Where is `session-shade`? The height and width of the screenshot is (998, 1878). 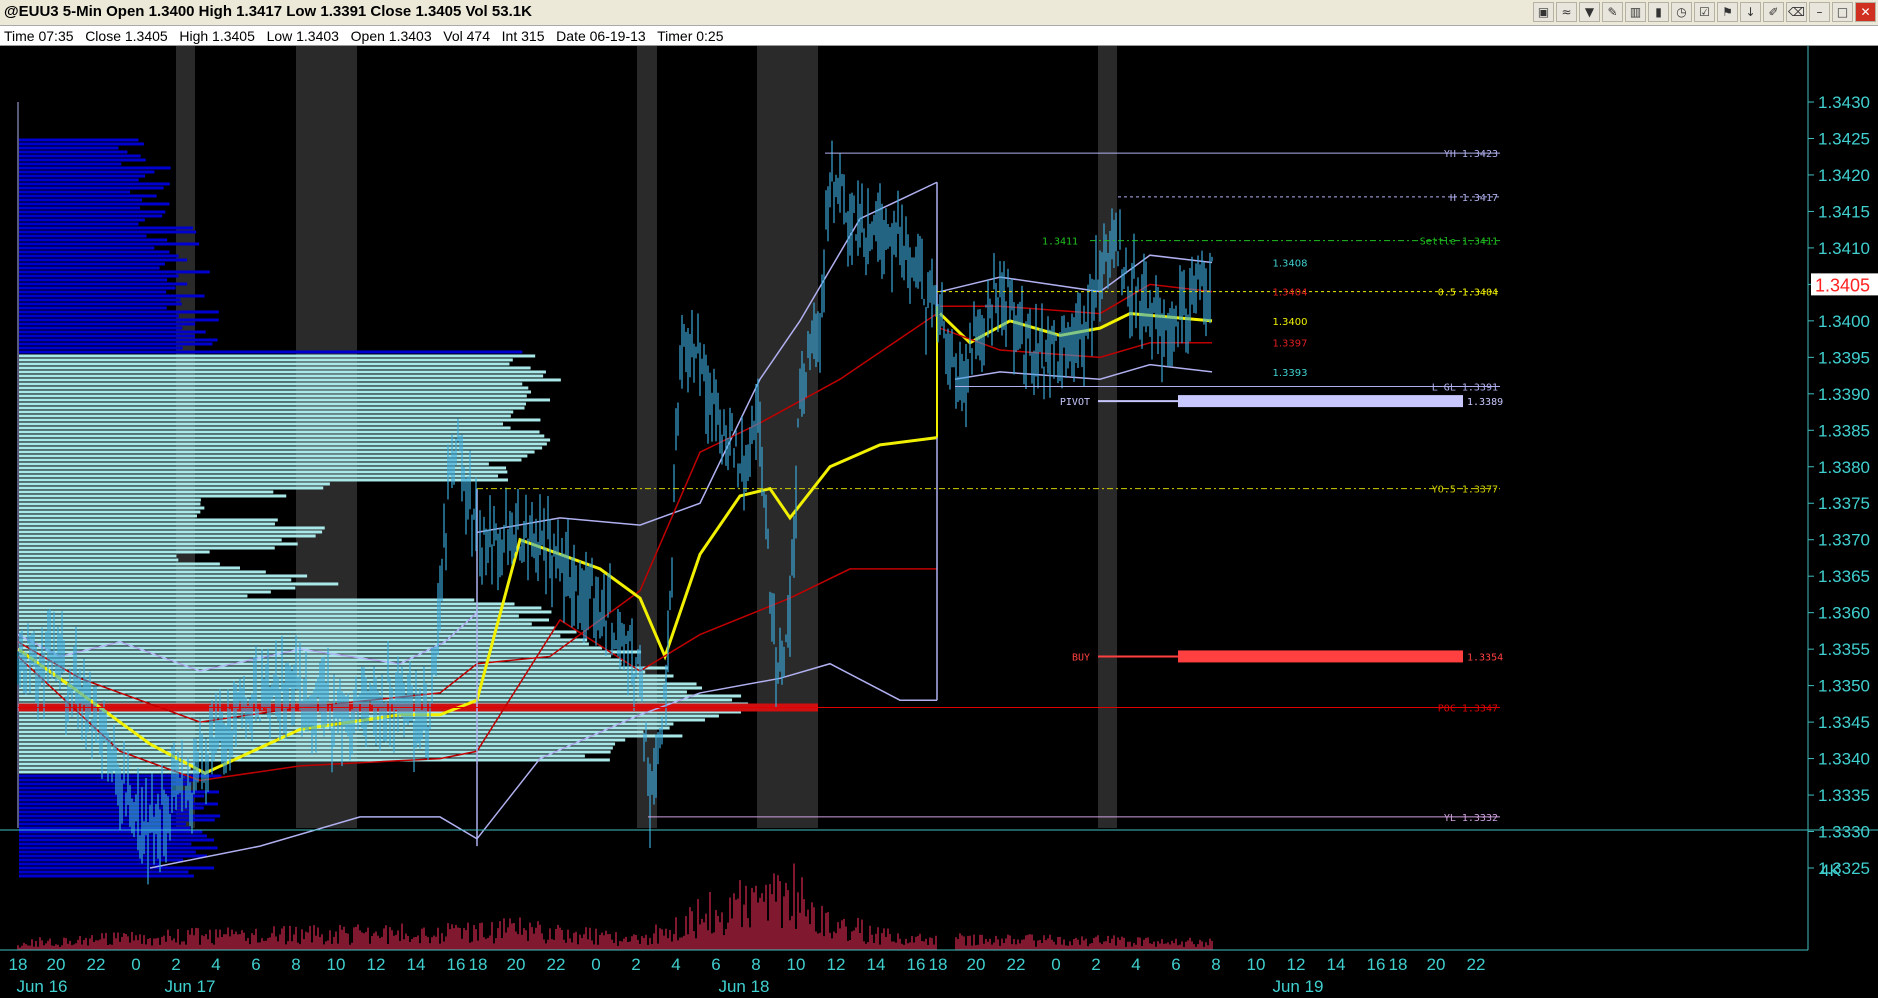 session-shade is located at coordinates (1107, 437).